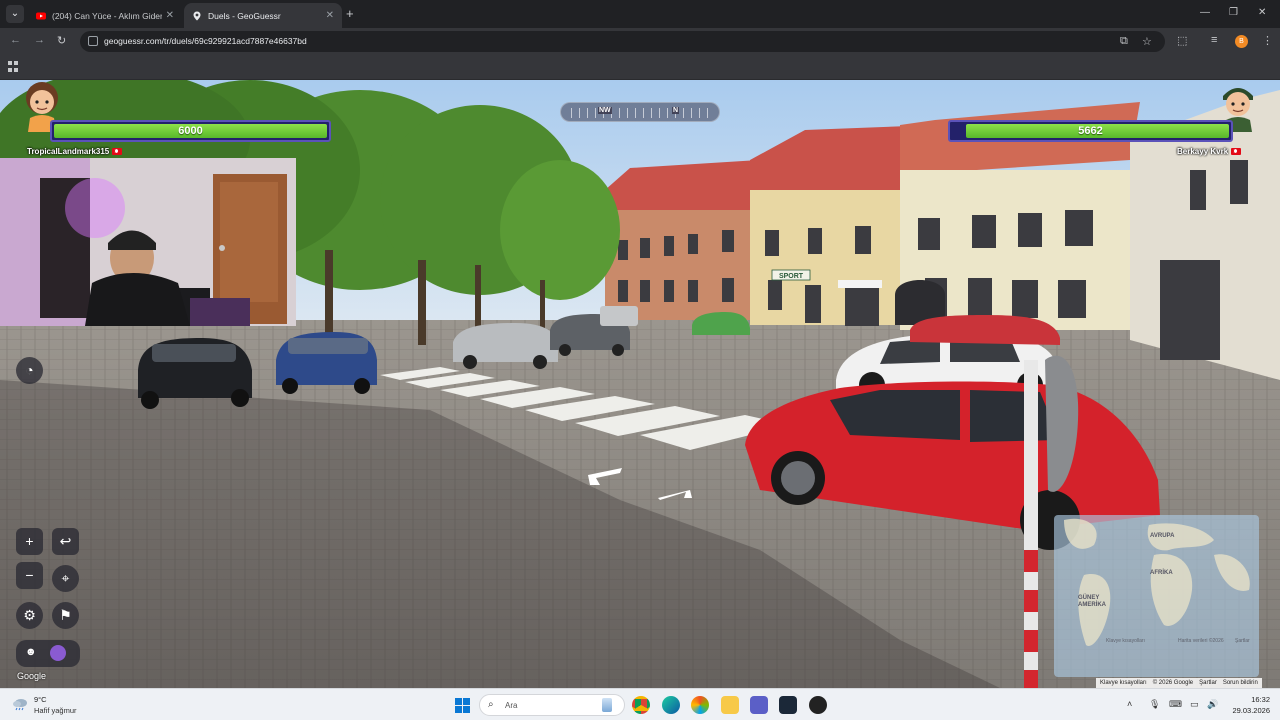  I want to click on report-problem-link: Sorun bildirin, so click(1240, 683).